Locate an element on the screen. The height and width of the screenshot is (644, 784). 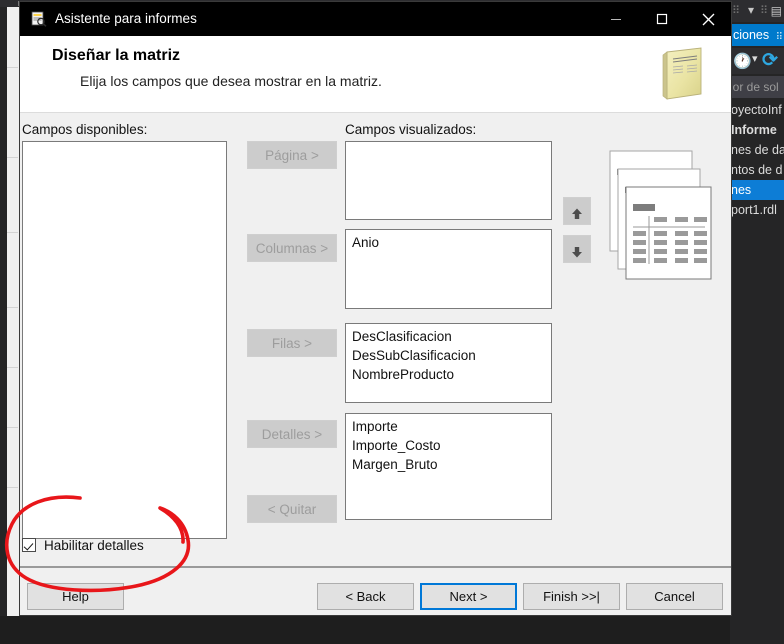
minimize-button is located at coordinates (616, 19).